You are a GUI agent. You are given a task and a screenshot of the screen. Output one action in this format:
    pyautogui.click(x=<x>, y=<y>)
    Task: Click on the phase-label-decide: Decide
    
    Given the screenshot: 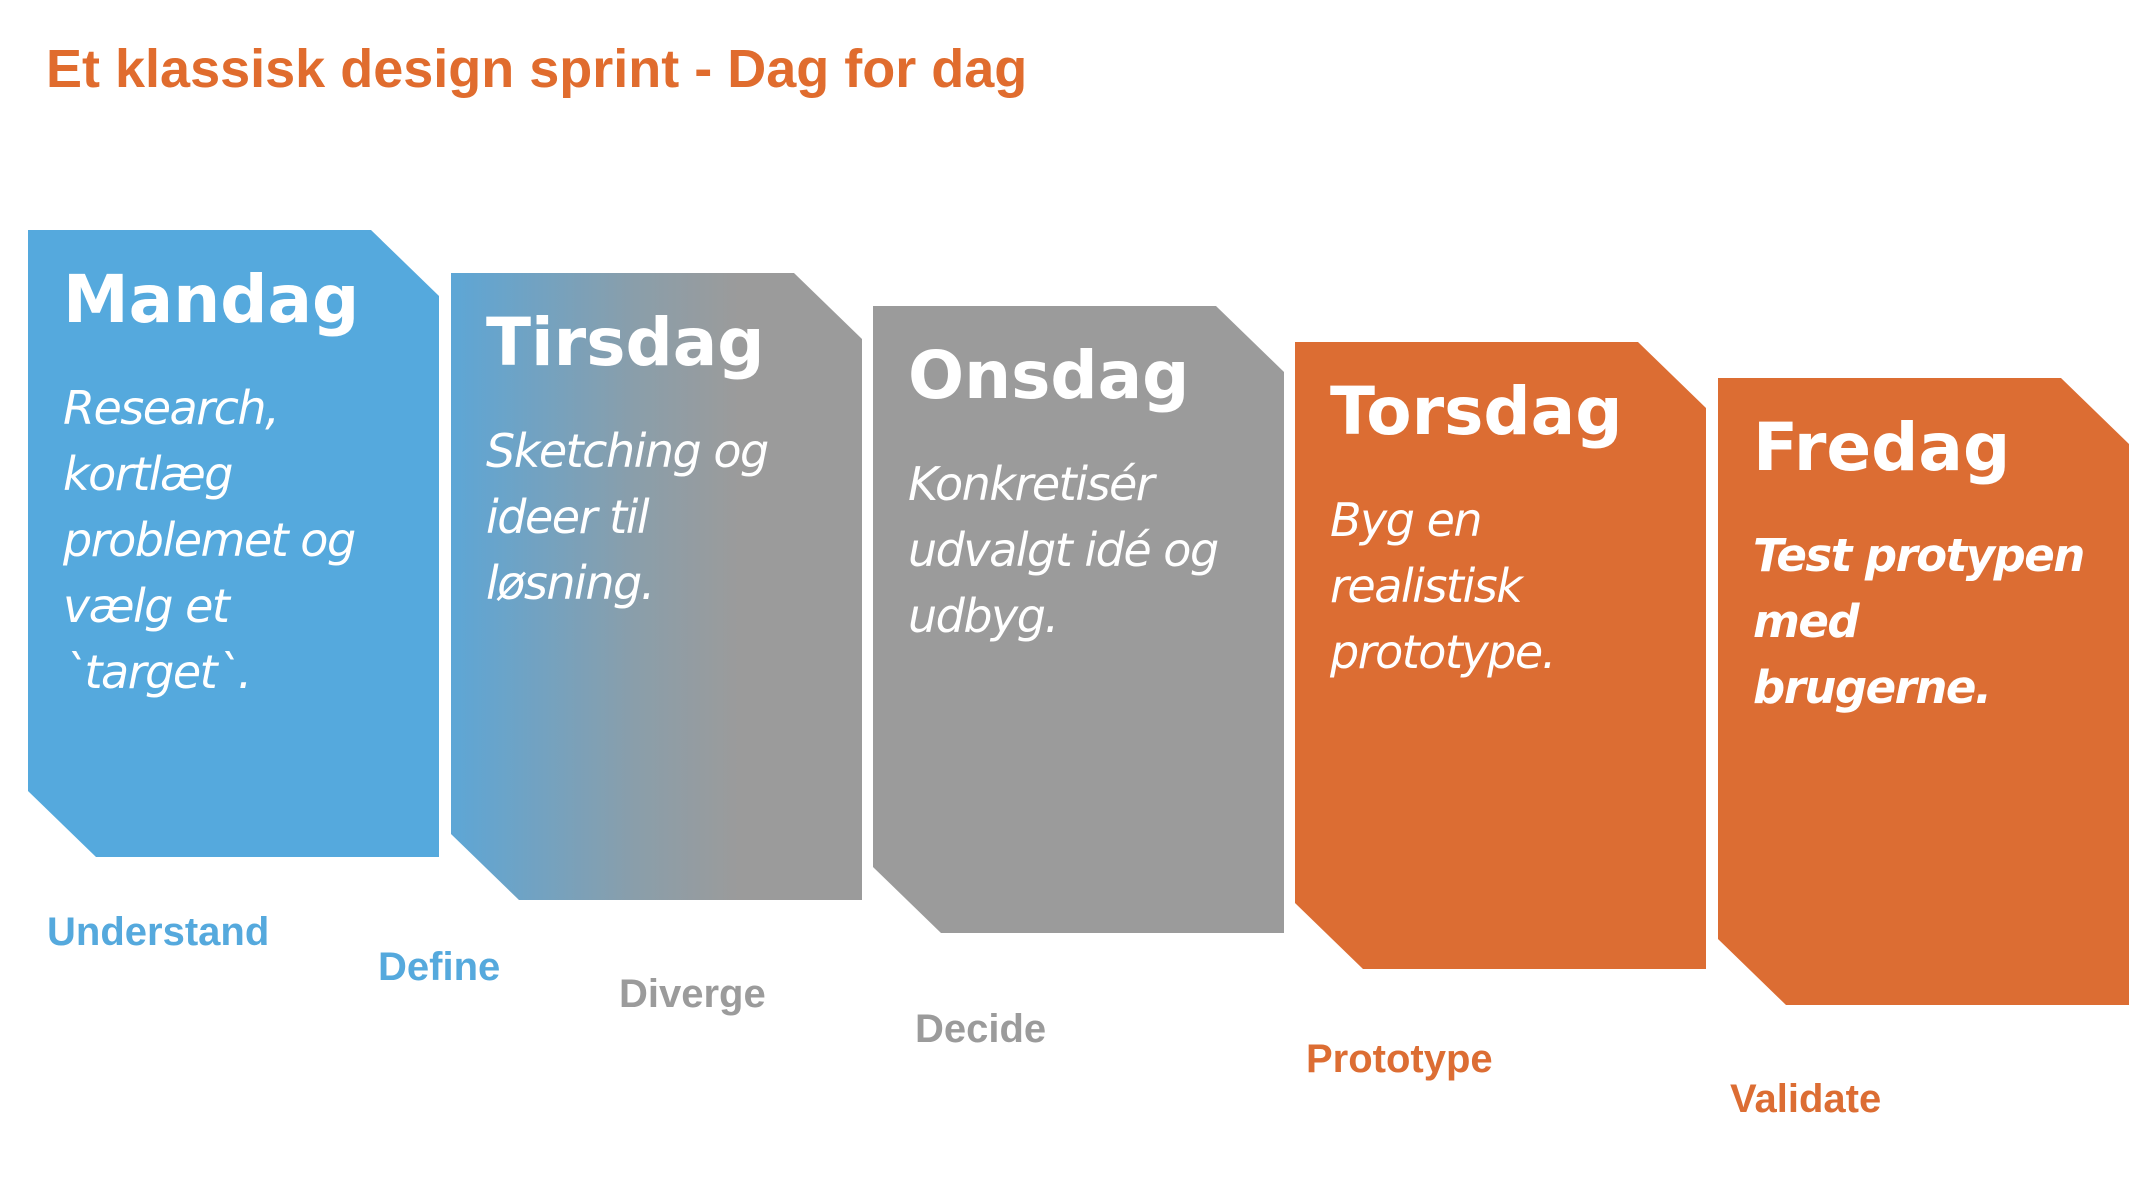 What is the action you would take?
    pyautogui.click(x=981, y=1029)
    